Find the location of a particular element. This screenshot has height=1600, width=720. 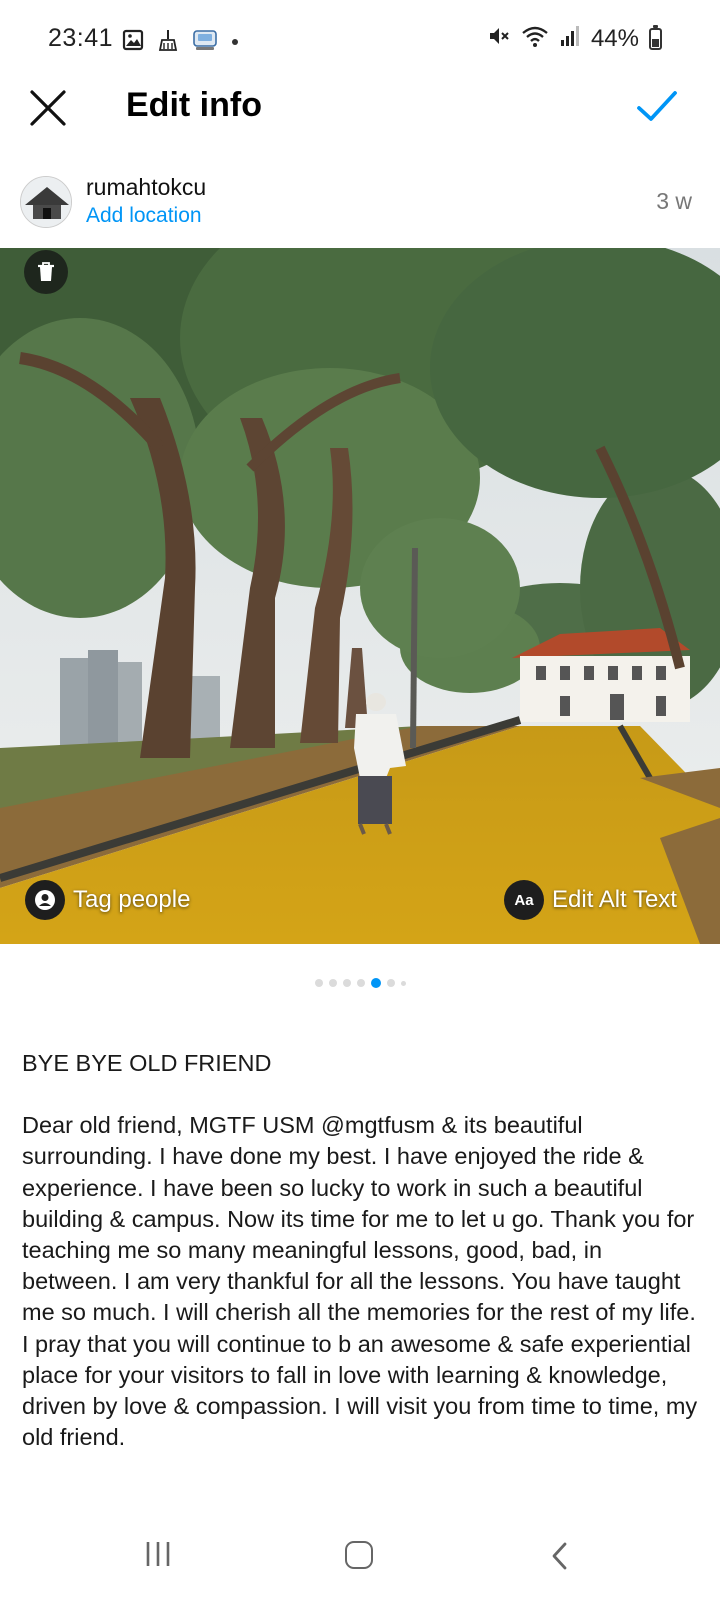

caption-title: BYE BYE OLD FRIEND is located at coordinates (147, 1063).